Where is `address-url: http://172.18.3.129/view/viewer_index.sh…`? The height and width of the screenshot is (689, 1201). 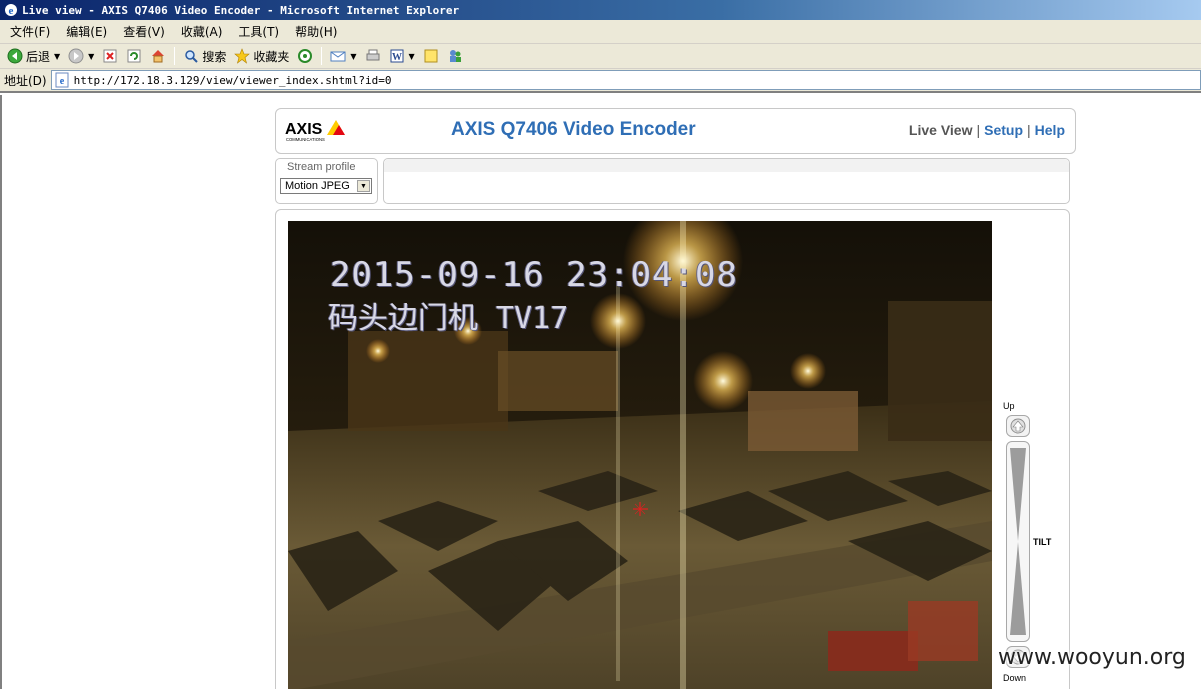 address-url: http://172.18.3.129/view/viewer_index.sh… is located at coordinates (232, 80).